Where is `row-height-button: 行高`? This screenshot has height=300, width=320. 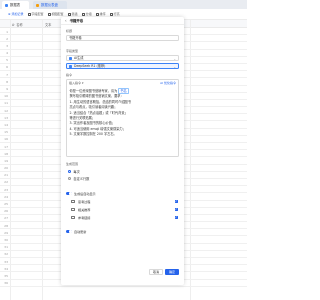
row-height-button: 行高 is located at coordinates (114, 14).